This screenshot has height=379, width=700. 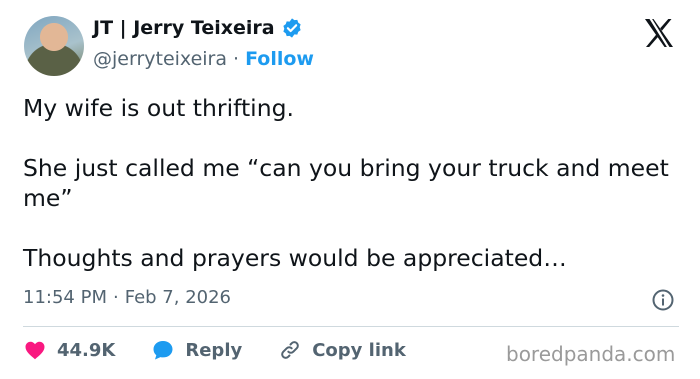 I want to click on tweet-time: 11:54 PM, so click(x=65, y=297).